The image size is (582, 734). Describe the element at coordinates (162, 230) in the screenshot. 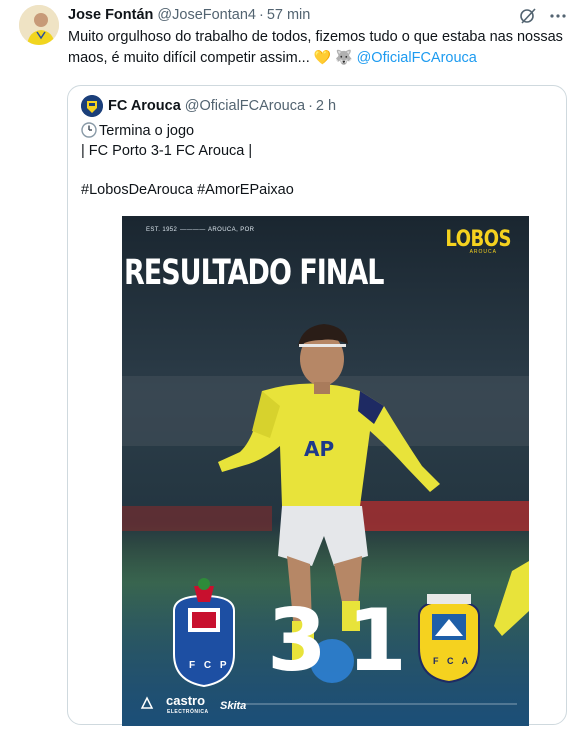

I see `media-est-label: EST. 1952` at that location.